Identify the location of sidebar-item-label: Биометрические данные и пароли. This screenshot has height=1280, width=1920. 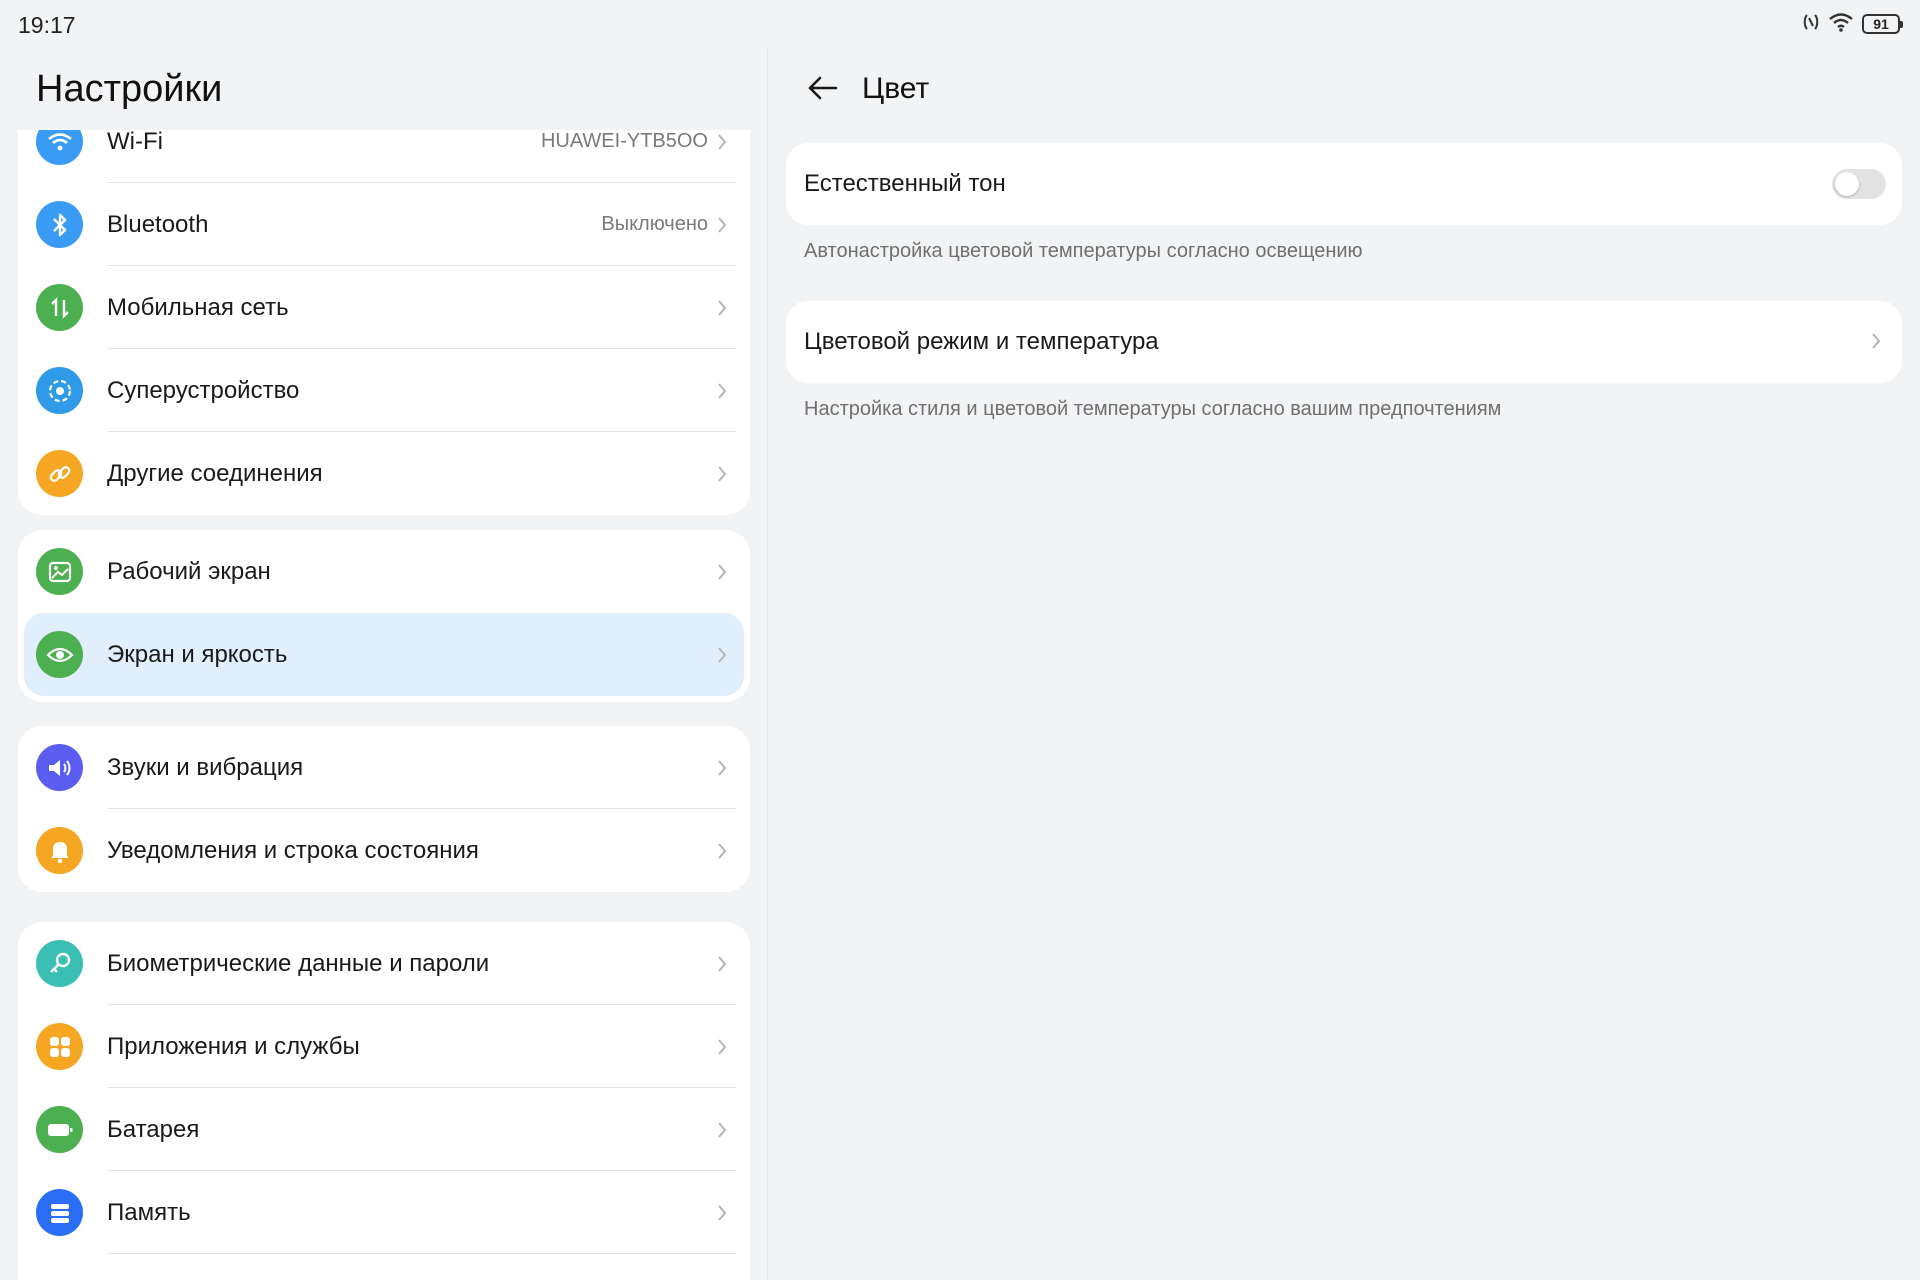
(298, 963).